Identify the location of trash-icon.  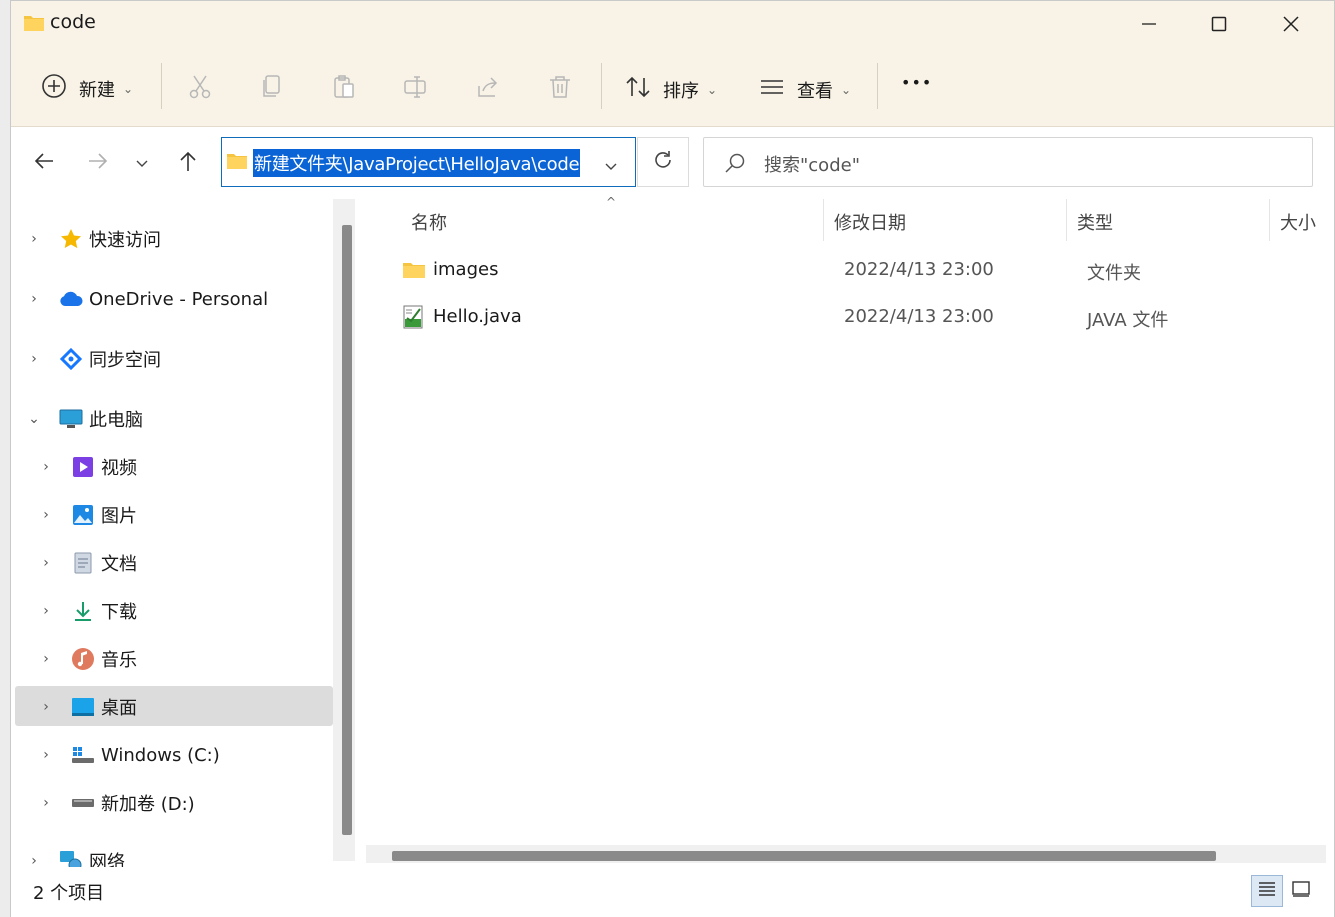
(560, 89).